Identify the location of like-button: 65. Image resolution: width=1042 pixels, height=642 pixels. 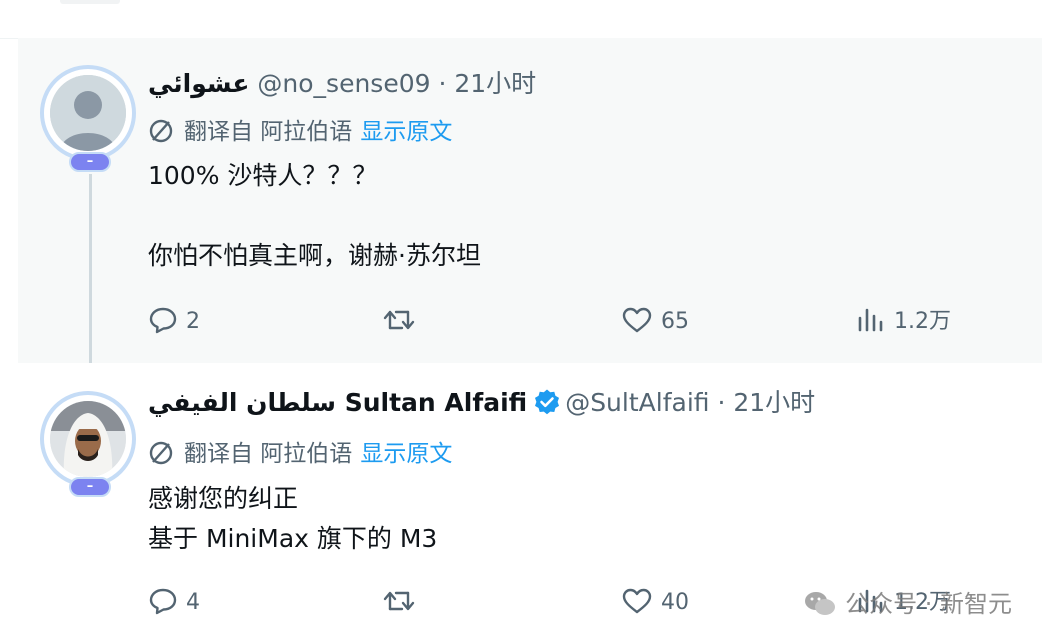
(655, 321).